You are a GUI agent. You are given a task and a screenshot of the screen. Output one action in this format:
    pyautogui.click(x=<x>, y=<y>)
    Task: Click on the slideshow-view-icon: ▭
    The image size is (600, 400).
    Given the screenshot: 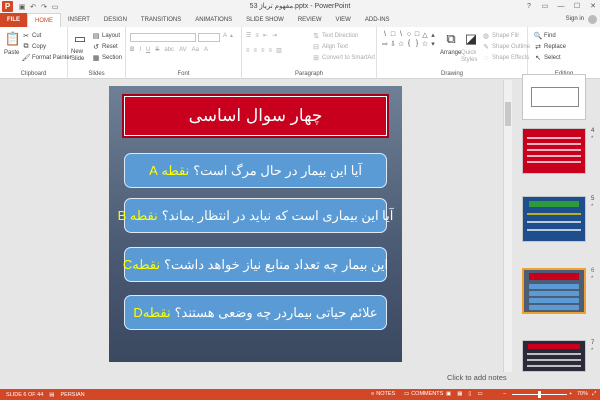 What is the action you would take?
    pyautogui.click(x=479, y=394)
    